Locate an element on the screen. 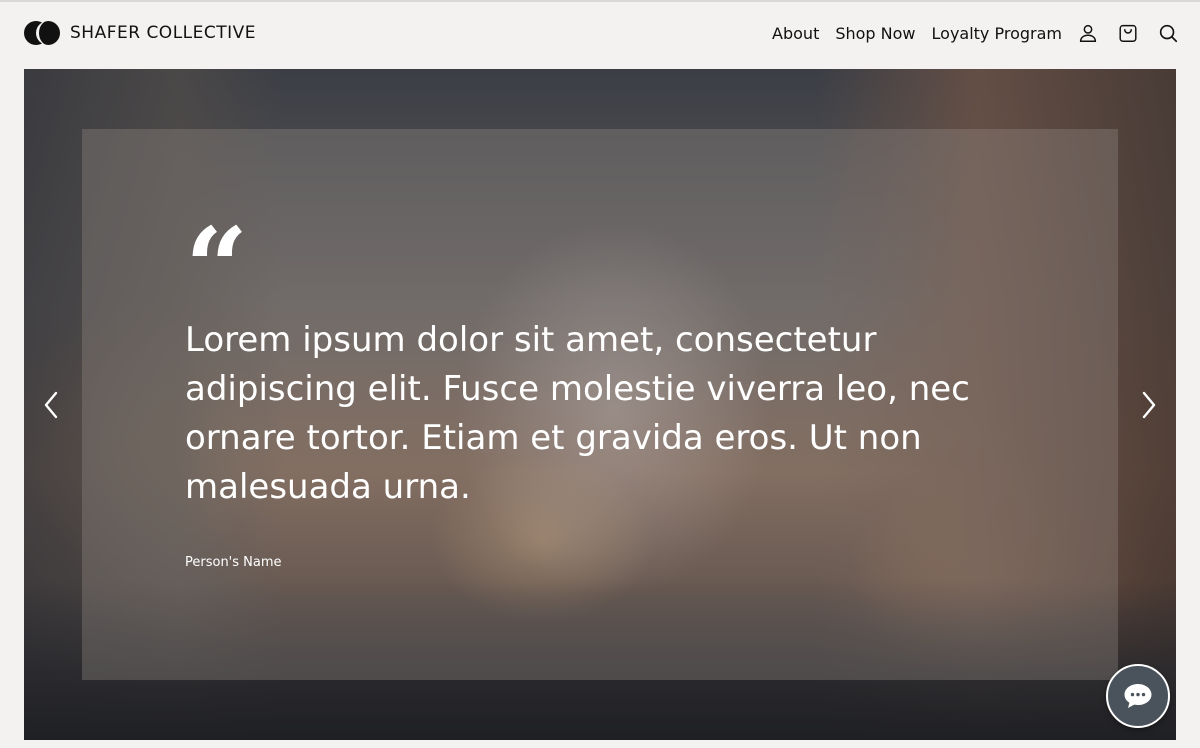 The height and width of the screenshot is (748, 1200). chat-bubble-icon is located at coordinates (1138, 696).